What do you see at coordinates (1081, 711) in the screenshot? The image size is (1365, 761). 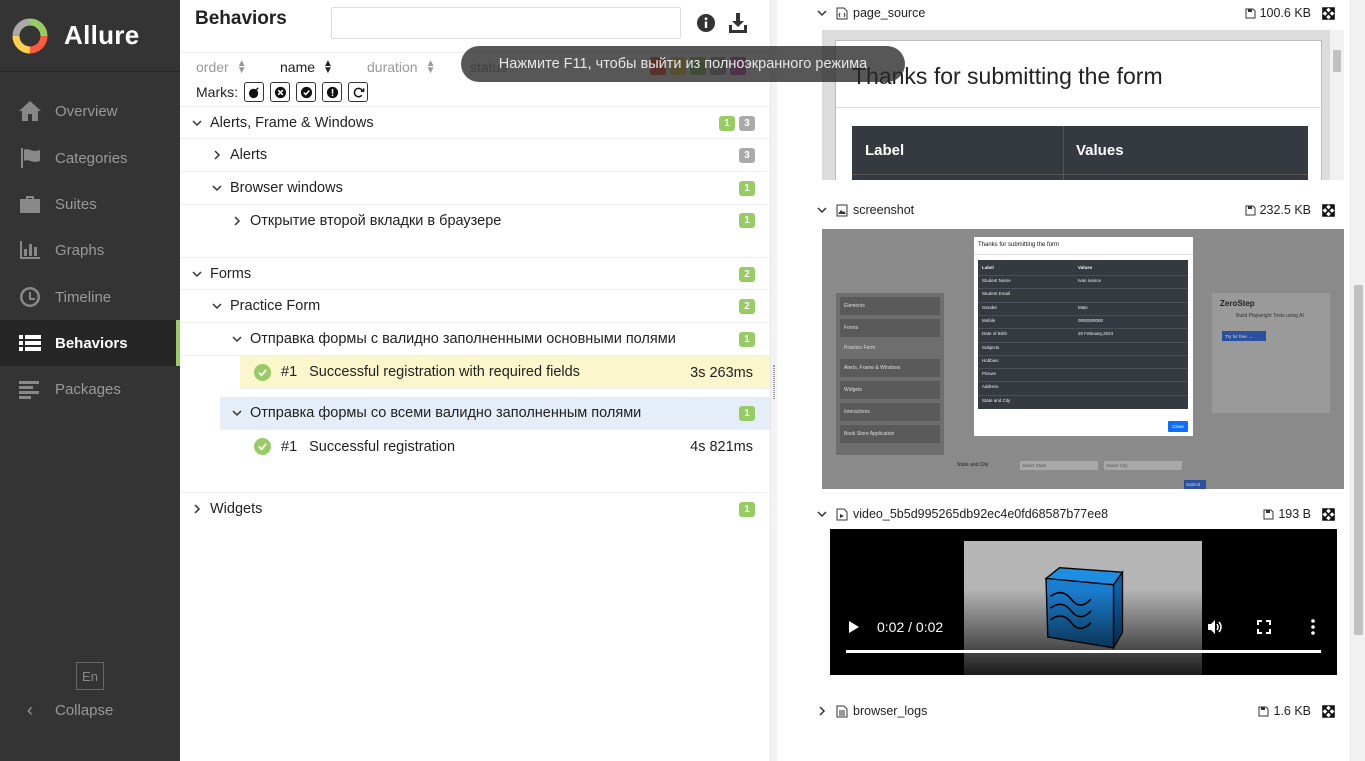 I see `attachment-header-browser-logs: browser_logs 1.6 KB` at bounding box center [1081, 711].